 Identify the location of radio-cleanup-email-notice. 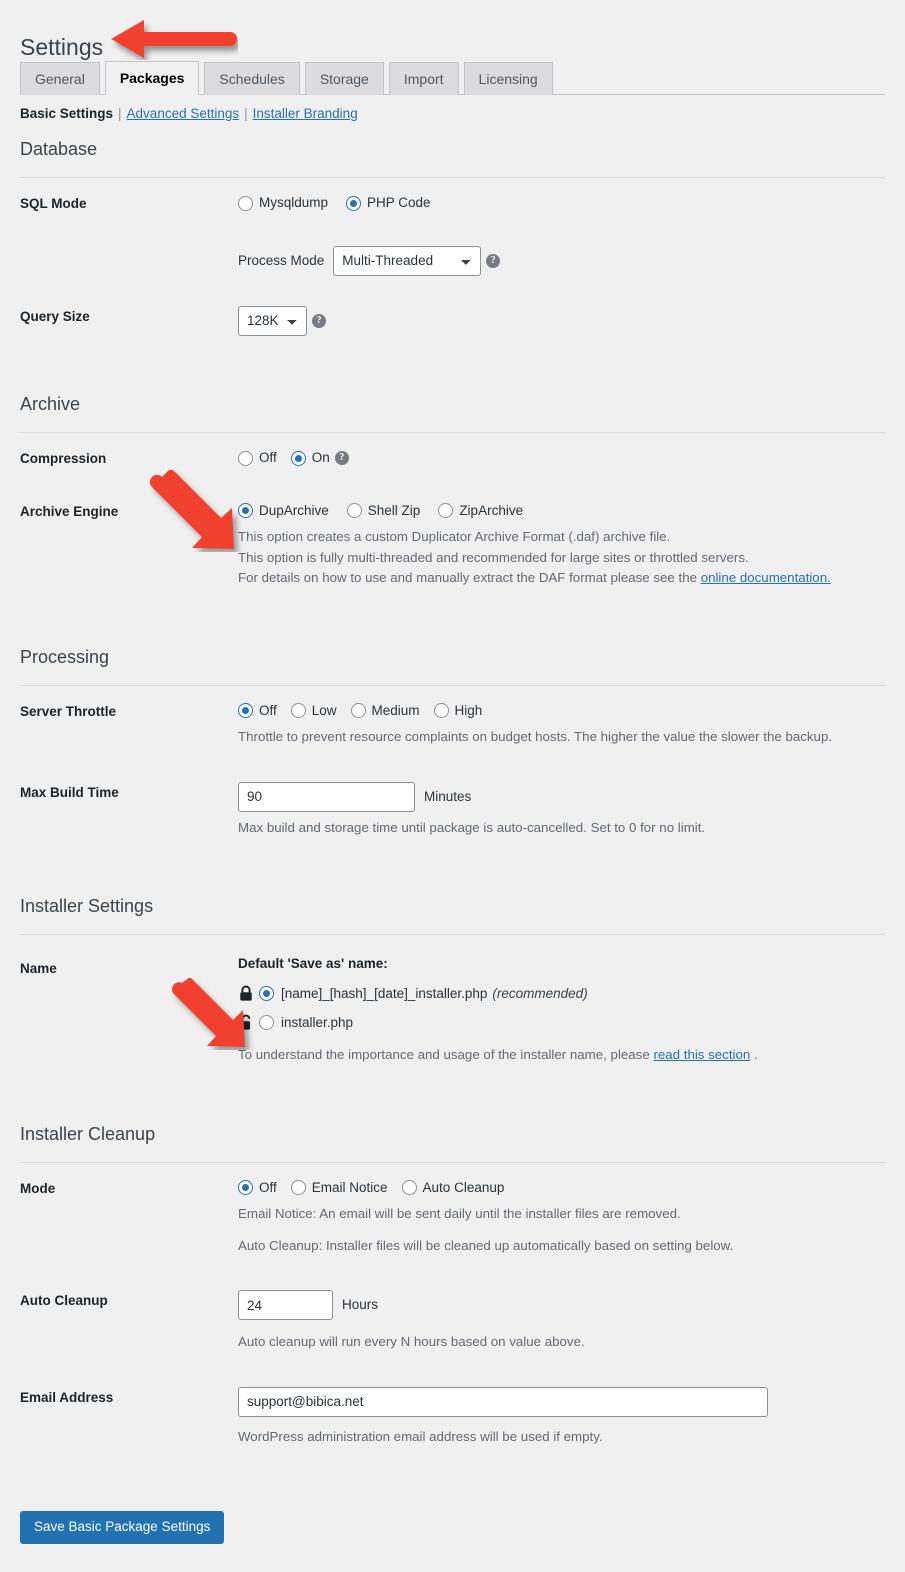
(298, 1188).